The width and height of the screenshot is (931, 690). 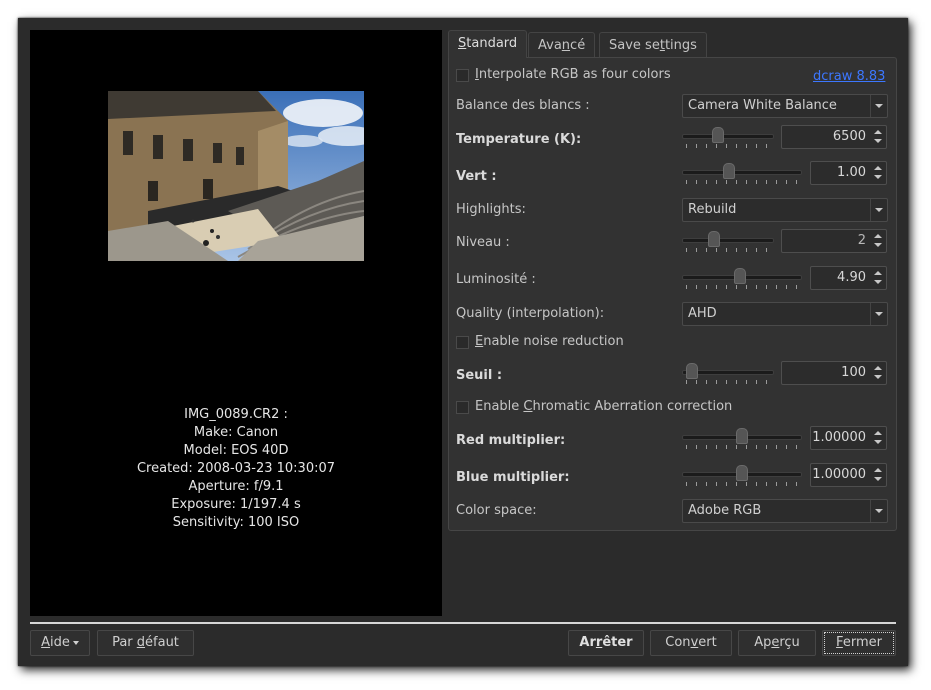 What do you see at coordinates (236, 486) in the screenshot?
I see `aperture: Aperture: f/9.1` at bounding box center [236, 486].